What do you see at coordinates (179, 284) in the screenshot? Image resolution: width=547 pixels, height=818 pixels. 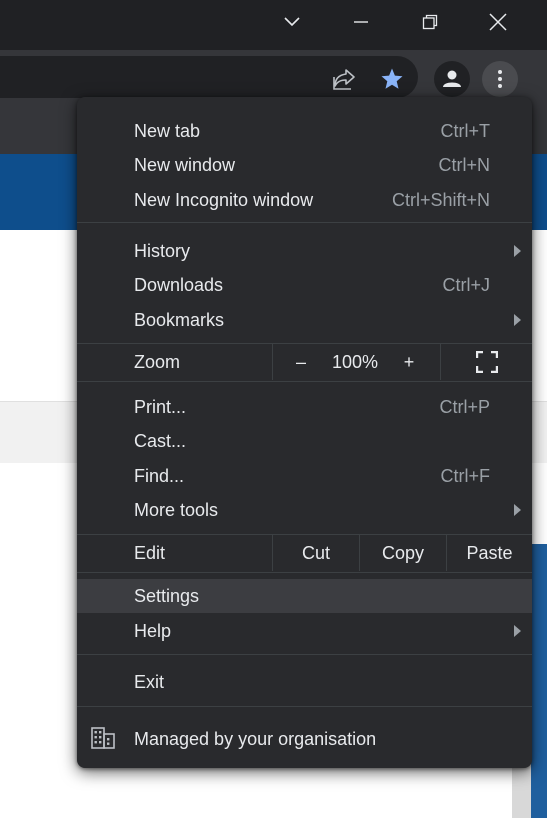 I see `menu-item-label: Downloads` at bounding box center [179, 284].